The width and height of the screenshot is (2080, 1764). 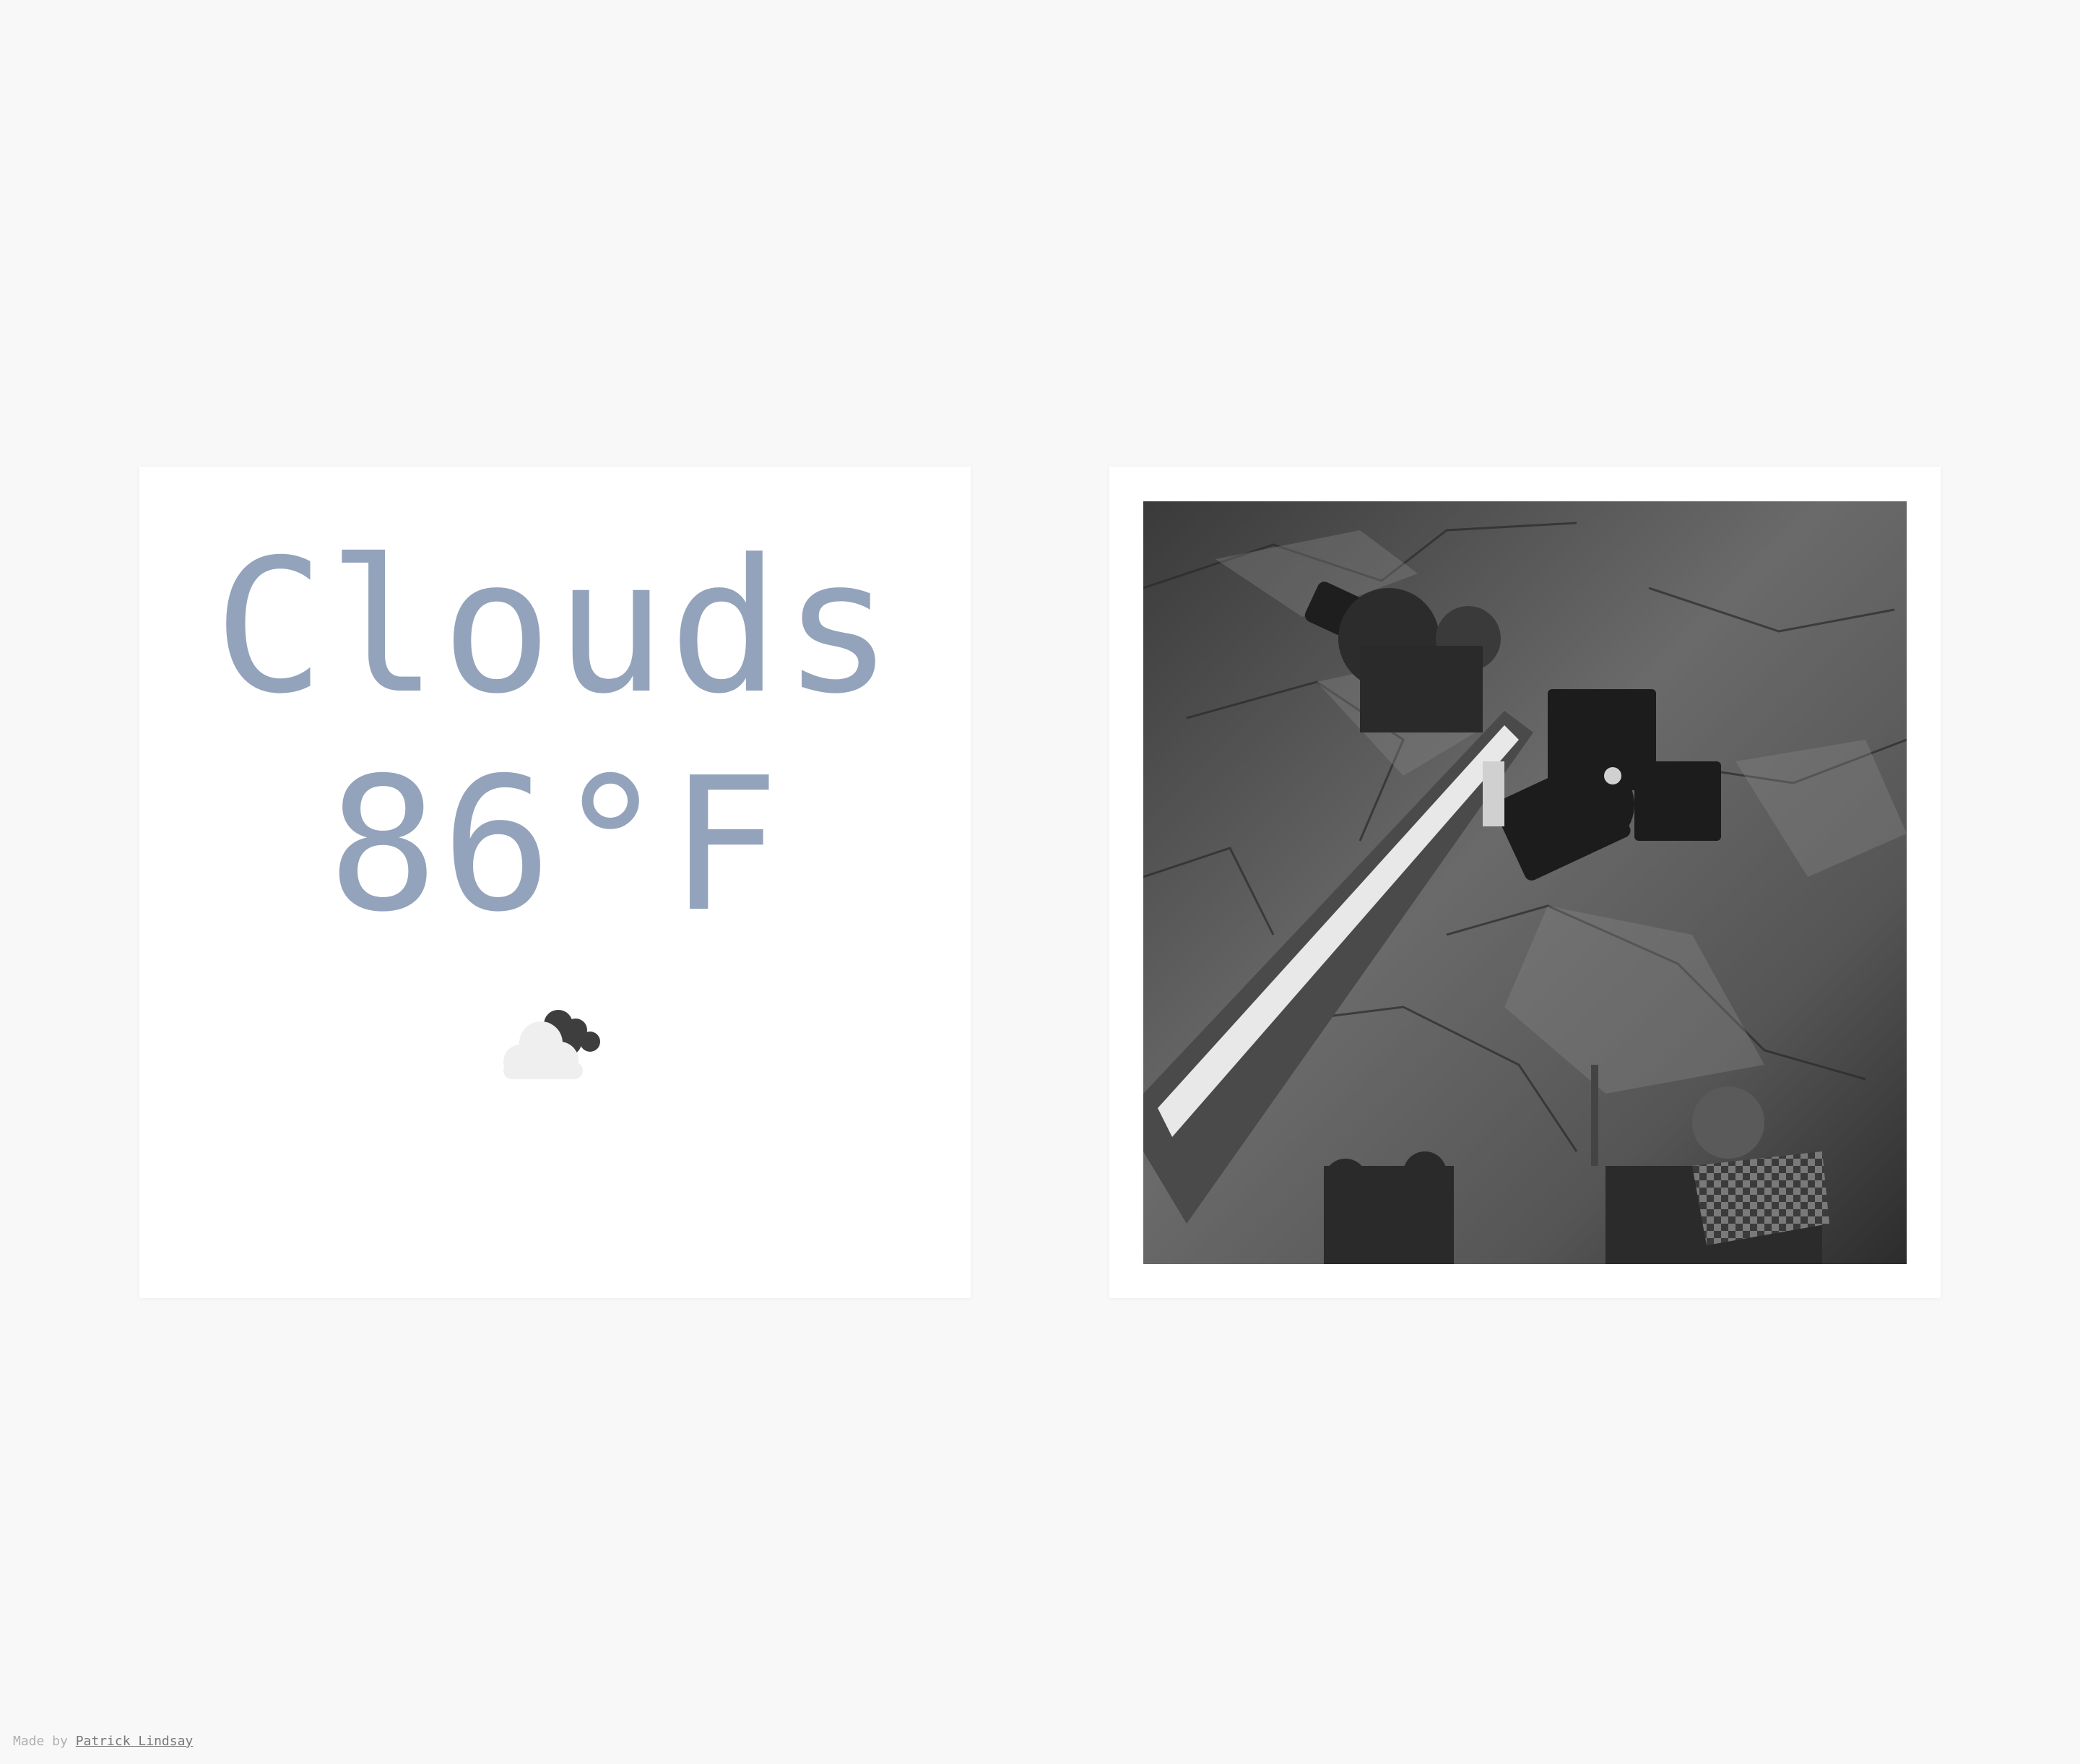 I want to click on footer-prefix: Made by, so click(x=40, y=1741).